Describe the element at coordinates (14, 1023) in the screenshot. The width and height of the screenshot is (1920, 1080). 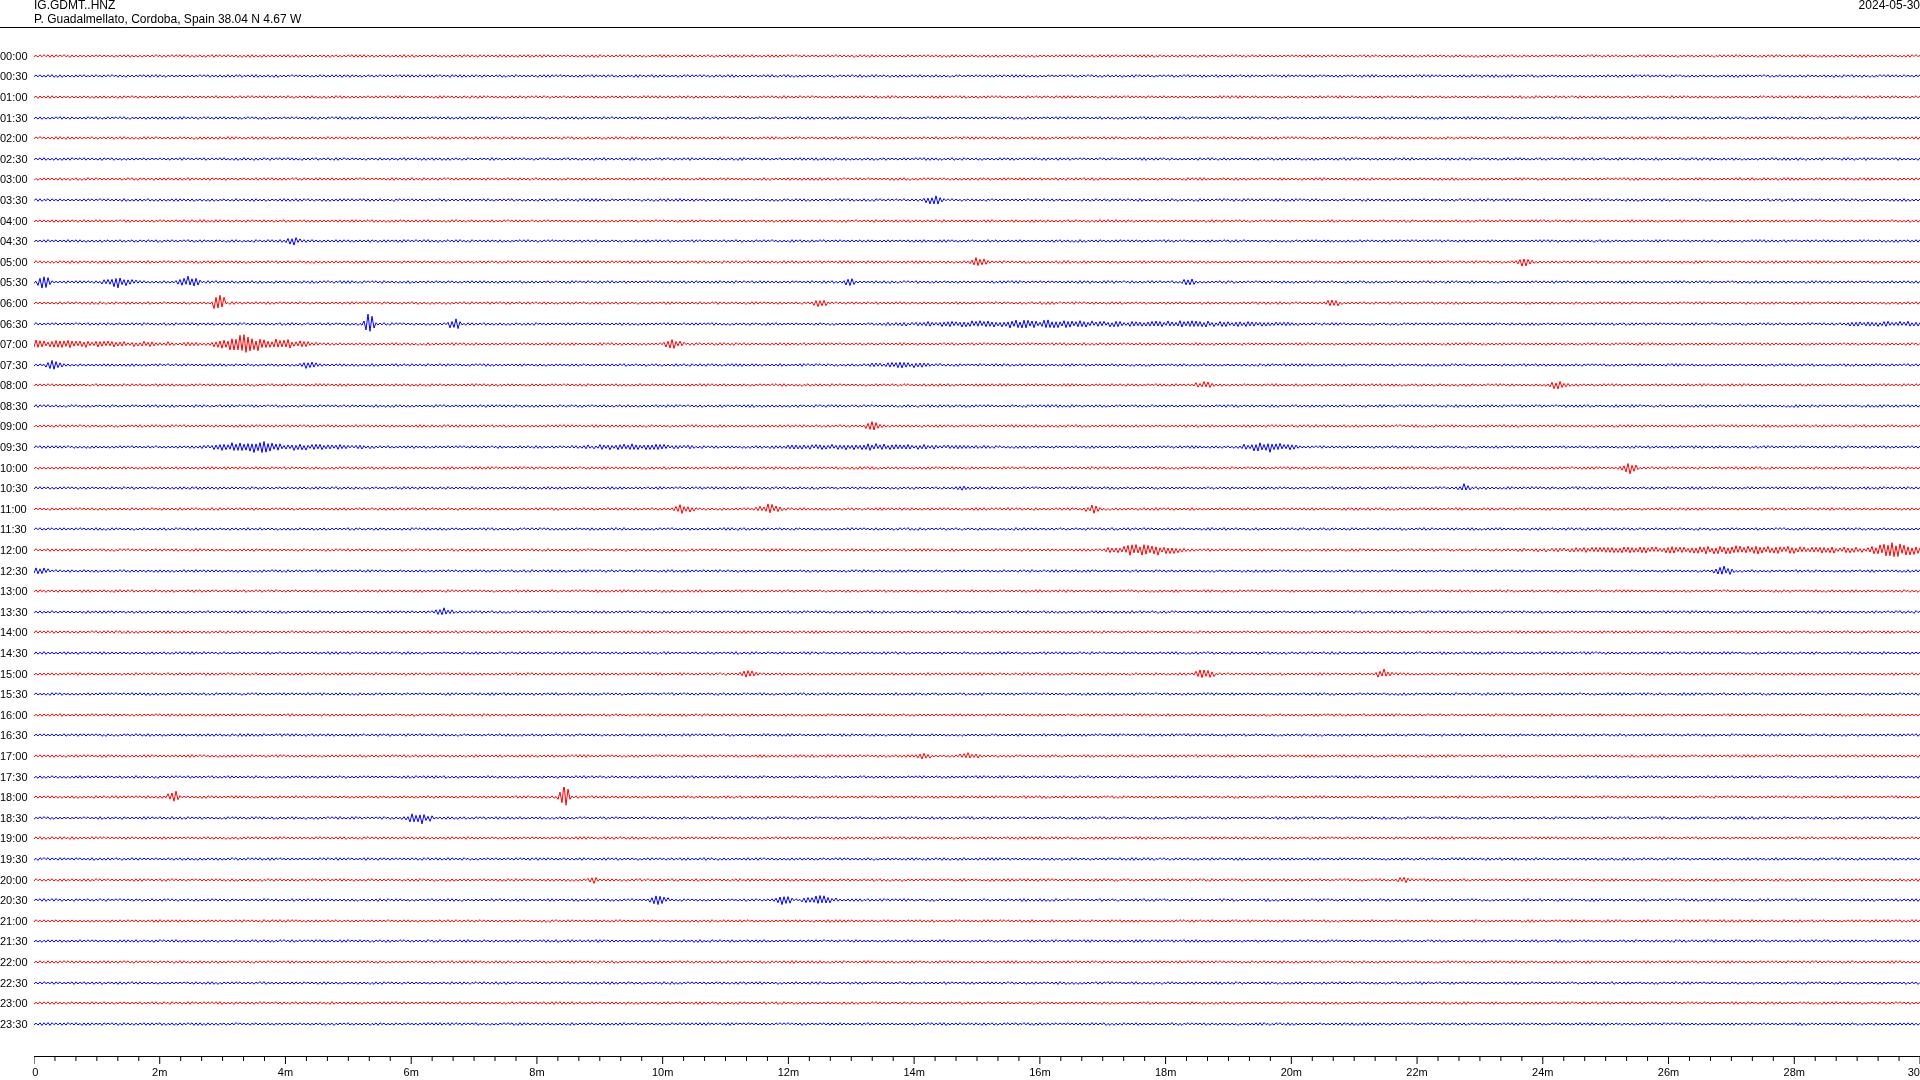
I see `time-label: 23:30` at that location.